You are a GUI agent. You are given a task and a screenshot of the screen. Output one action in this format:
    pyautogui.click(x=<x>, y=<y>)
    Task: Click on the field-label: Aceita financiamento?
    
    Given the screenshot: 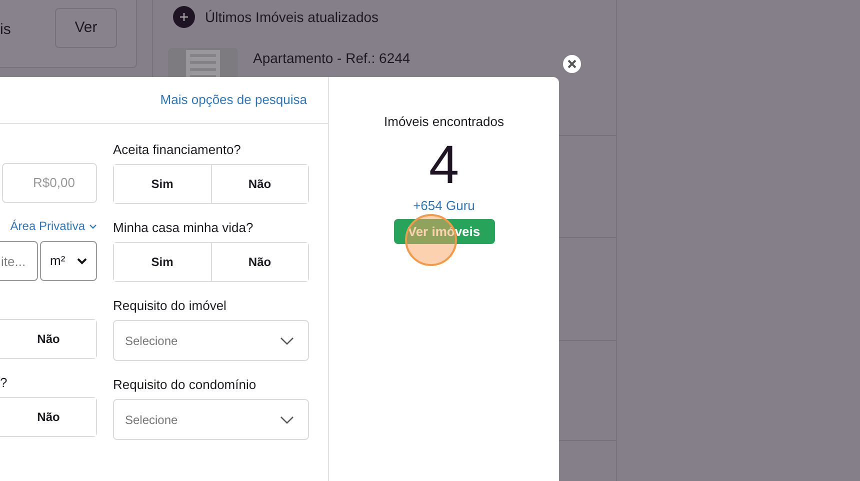 What is the action you would take?
    pyautogui.click(x=177, y=150)
    